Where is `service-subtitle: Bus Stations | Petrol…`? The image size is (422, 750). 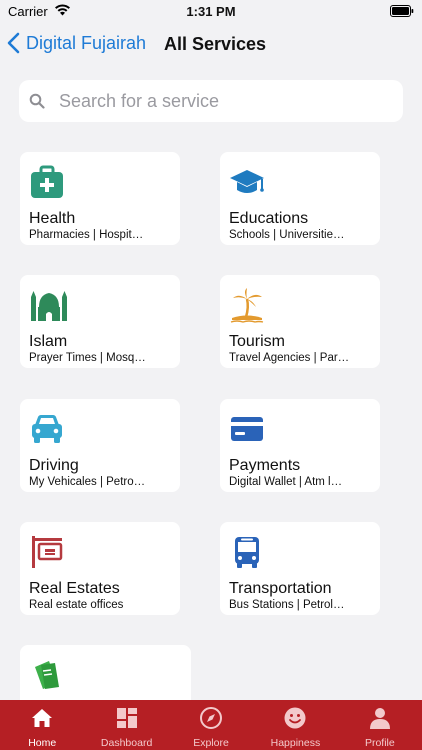 service-subtitle: Bus Stations | Petrol… is located at coordinates (287, 605).